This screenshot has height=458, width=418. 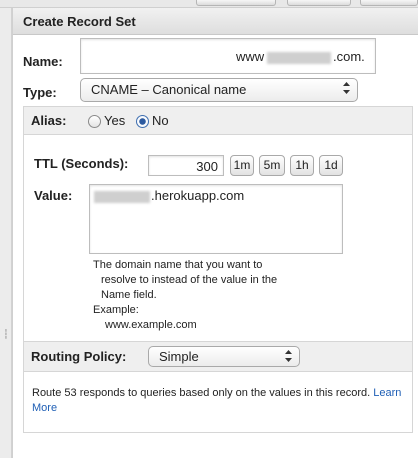 I want to click on value-suffix: .herokuapp.com, so click(x=198, y=195).